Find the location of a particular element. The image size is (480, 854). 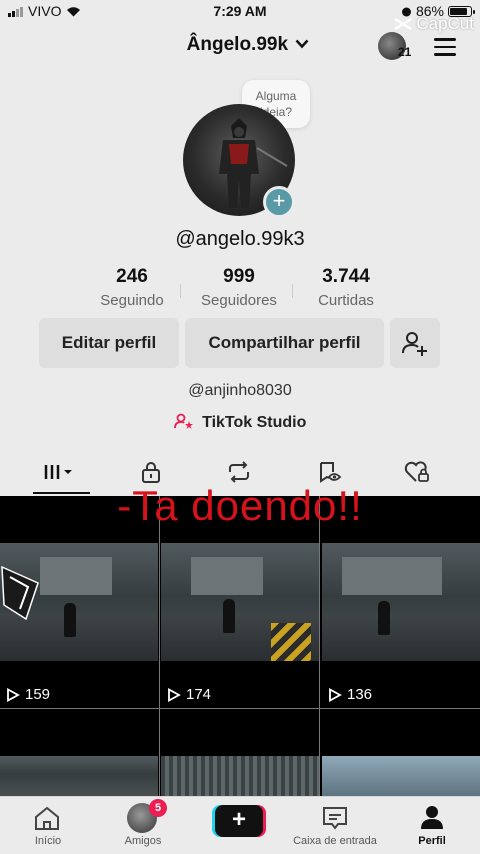

header-username: Ângelo.99k is located at coordinates (237, 44).